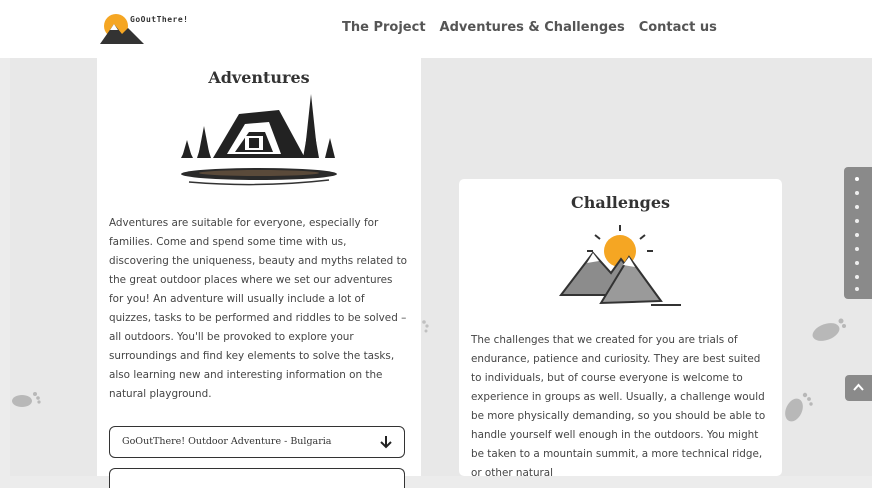 The height and width of the screenshot is (488, 872). I want to click on adventures-title: Adventures, so click(259, 77).